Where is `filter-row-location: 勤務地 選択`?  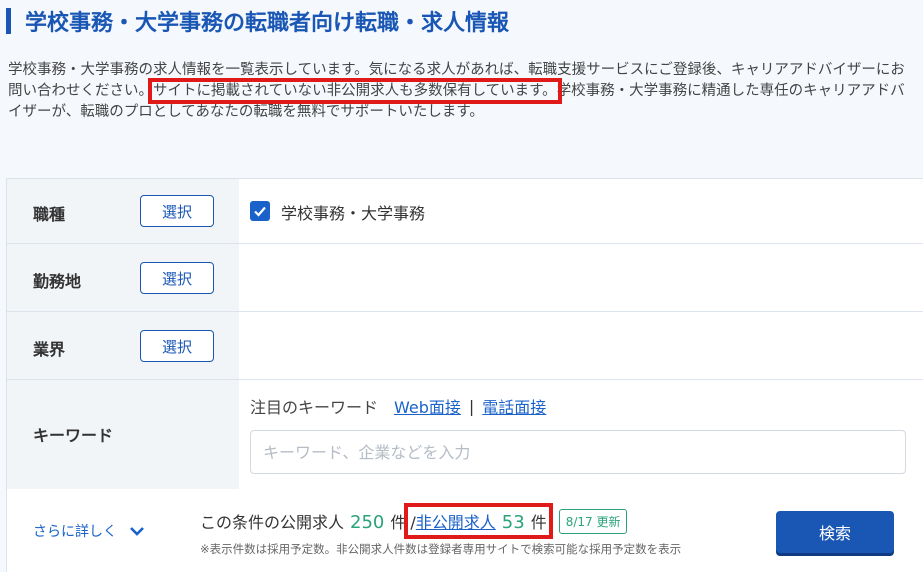
filter-row-location: 勤務地 選択 is located at coordinates (465, 278).